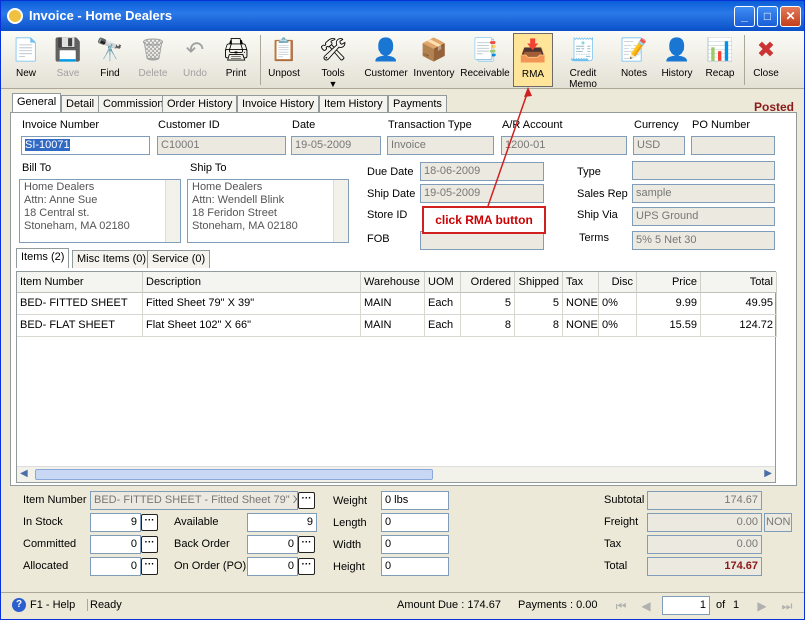  Describe the element at coordinates (24, 473) in the screenshot. I see `scroll-left-icon: ◀` at that location.